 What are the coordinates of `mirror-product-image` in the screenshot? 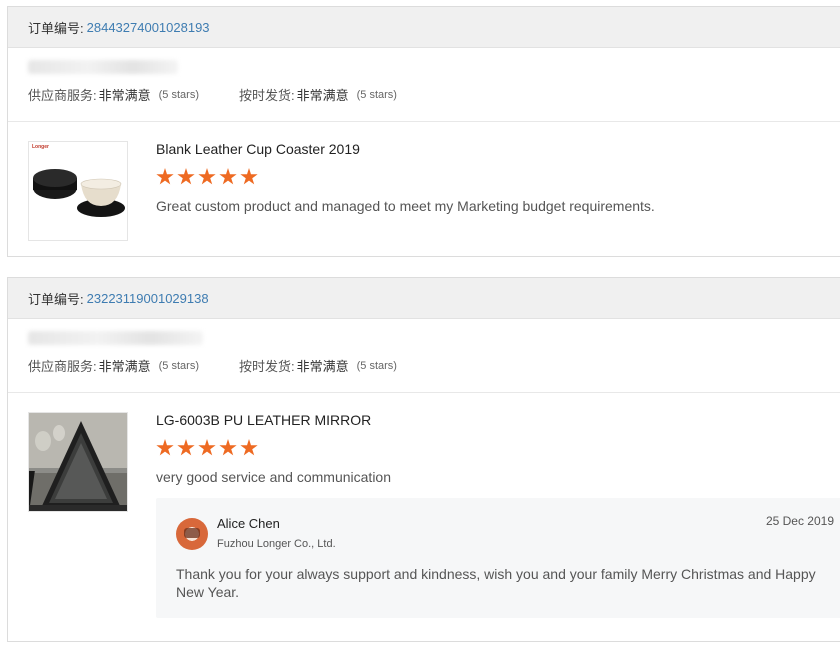 It's located at (78, 462).